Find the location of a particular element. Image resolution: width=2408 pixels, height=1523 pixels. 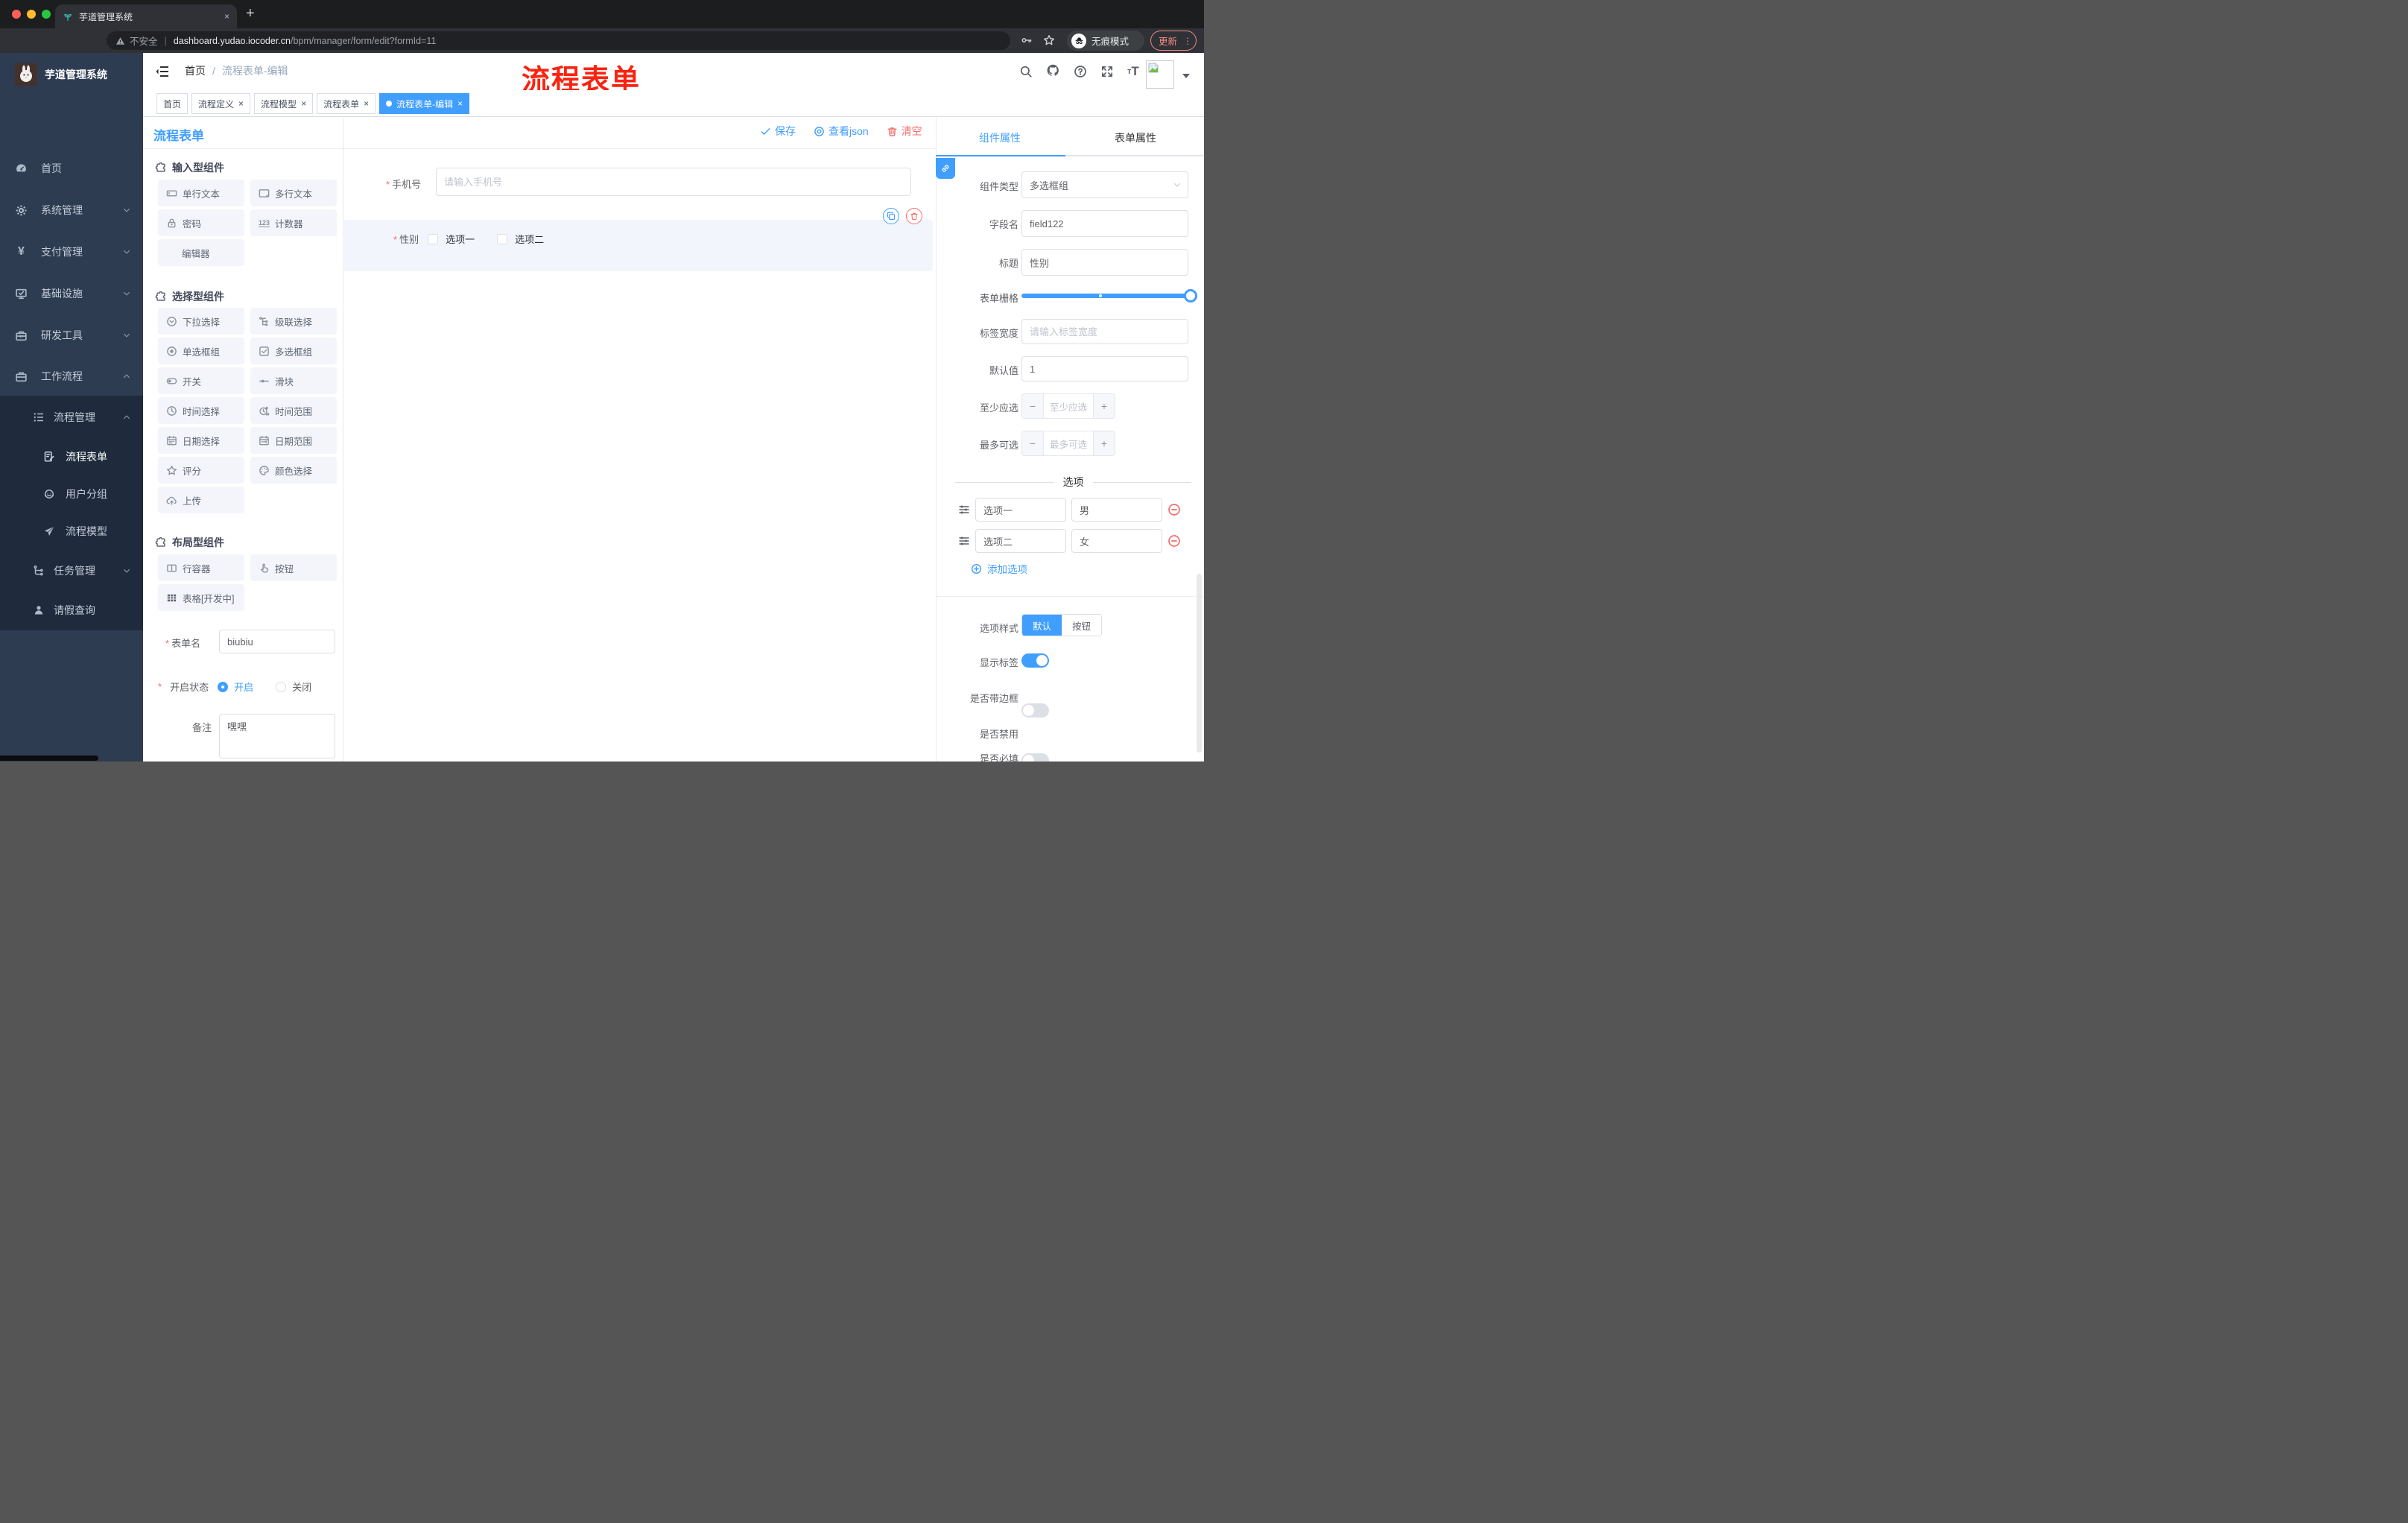

palette-item-cascader: 级联选择 is located at coordinates (293, 321).